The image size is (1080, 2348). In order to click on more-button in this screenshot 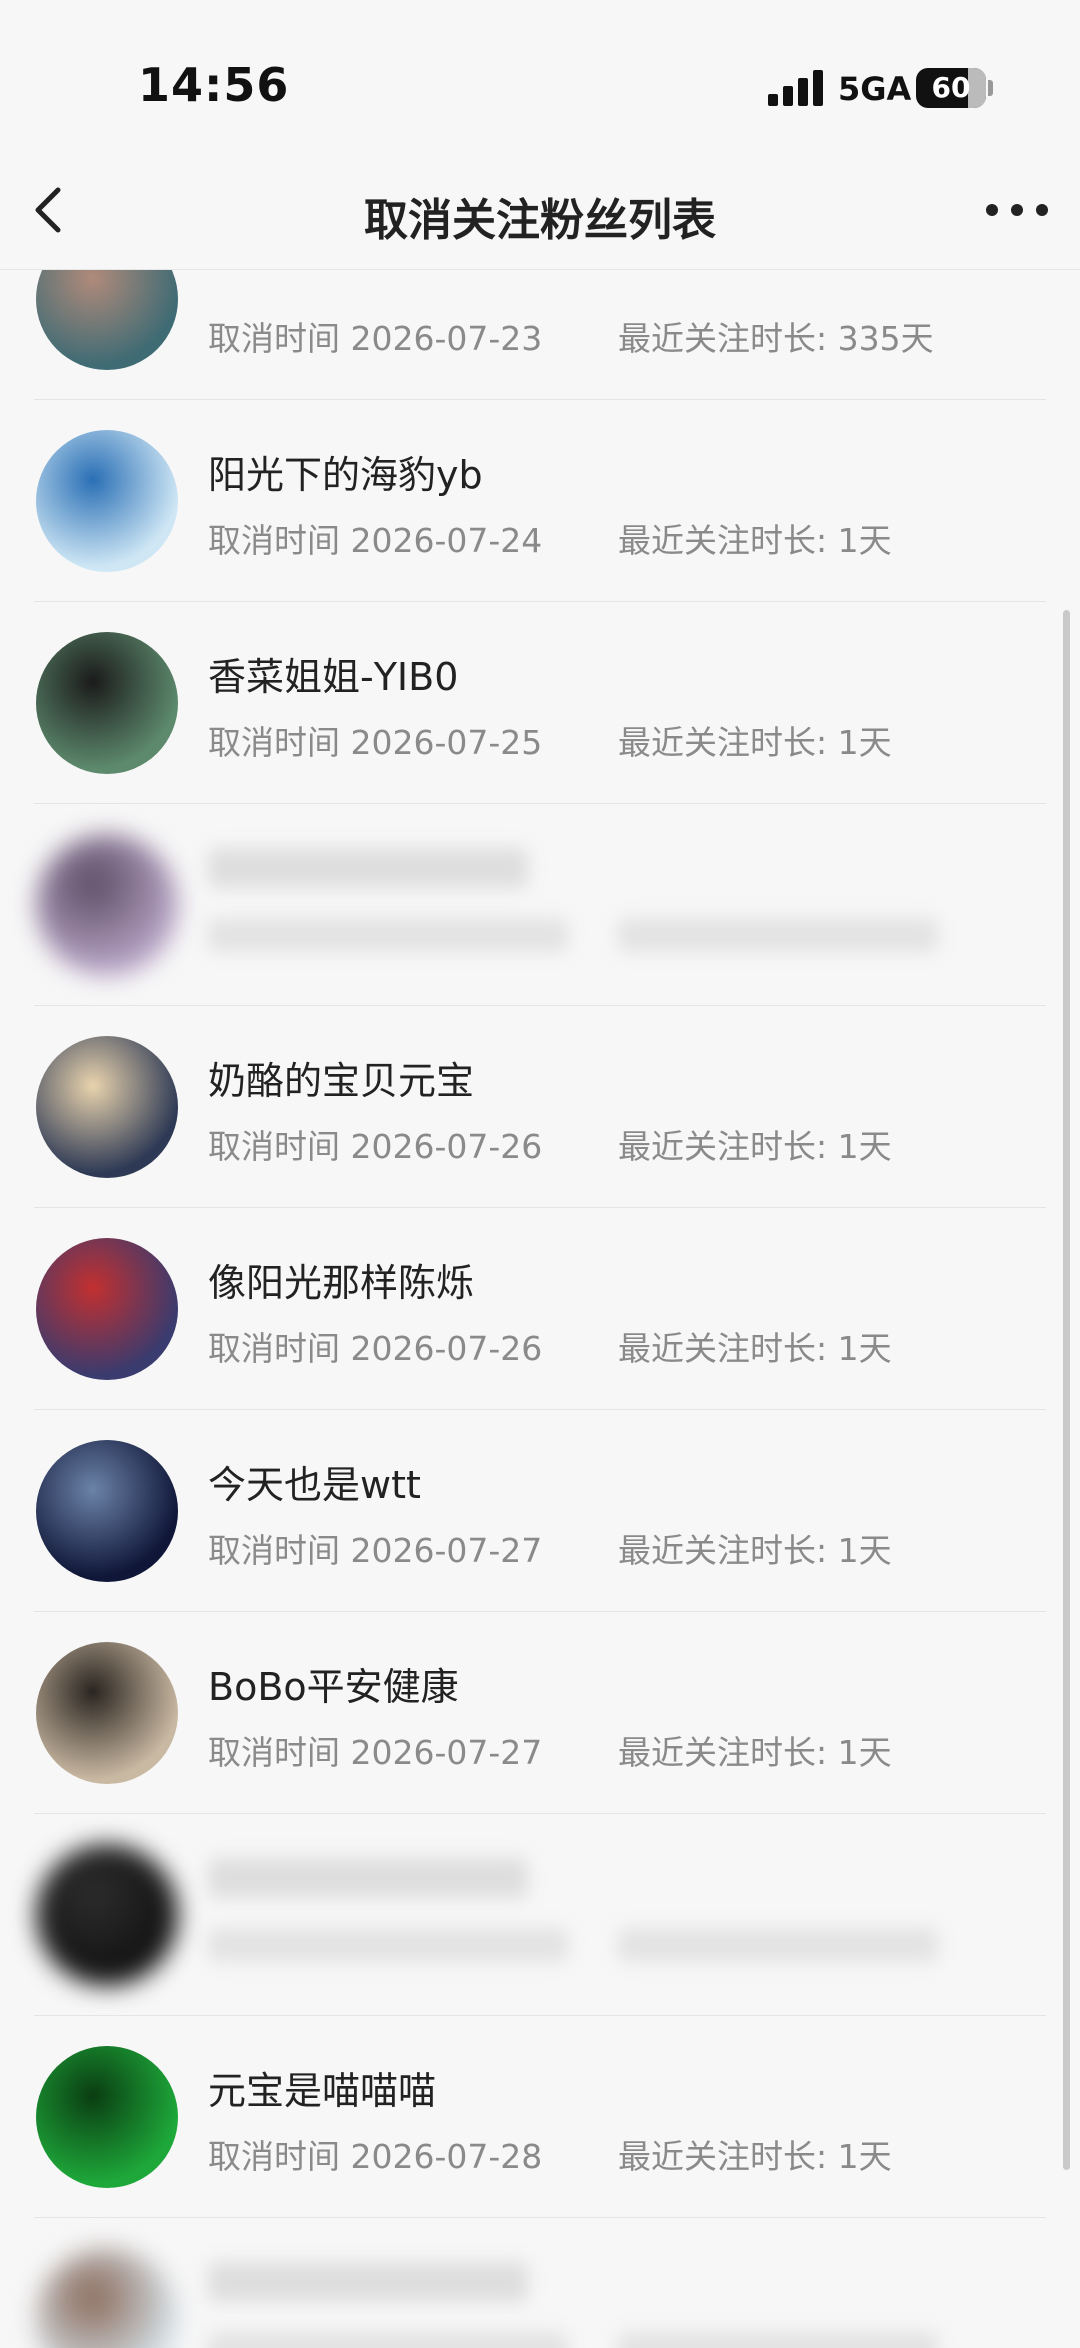, I will do `click(1017, 210)`.